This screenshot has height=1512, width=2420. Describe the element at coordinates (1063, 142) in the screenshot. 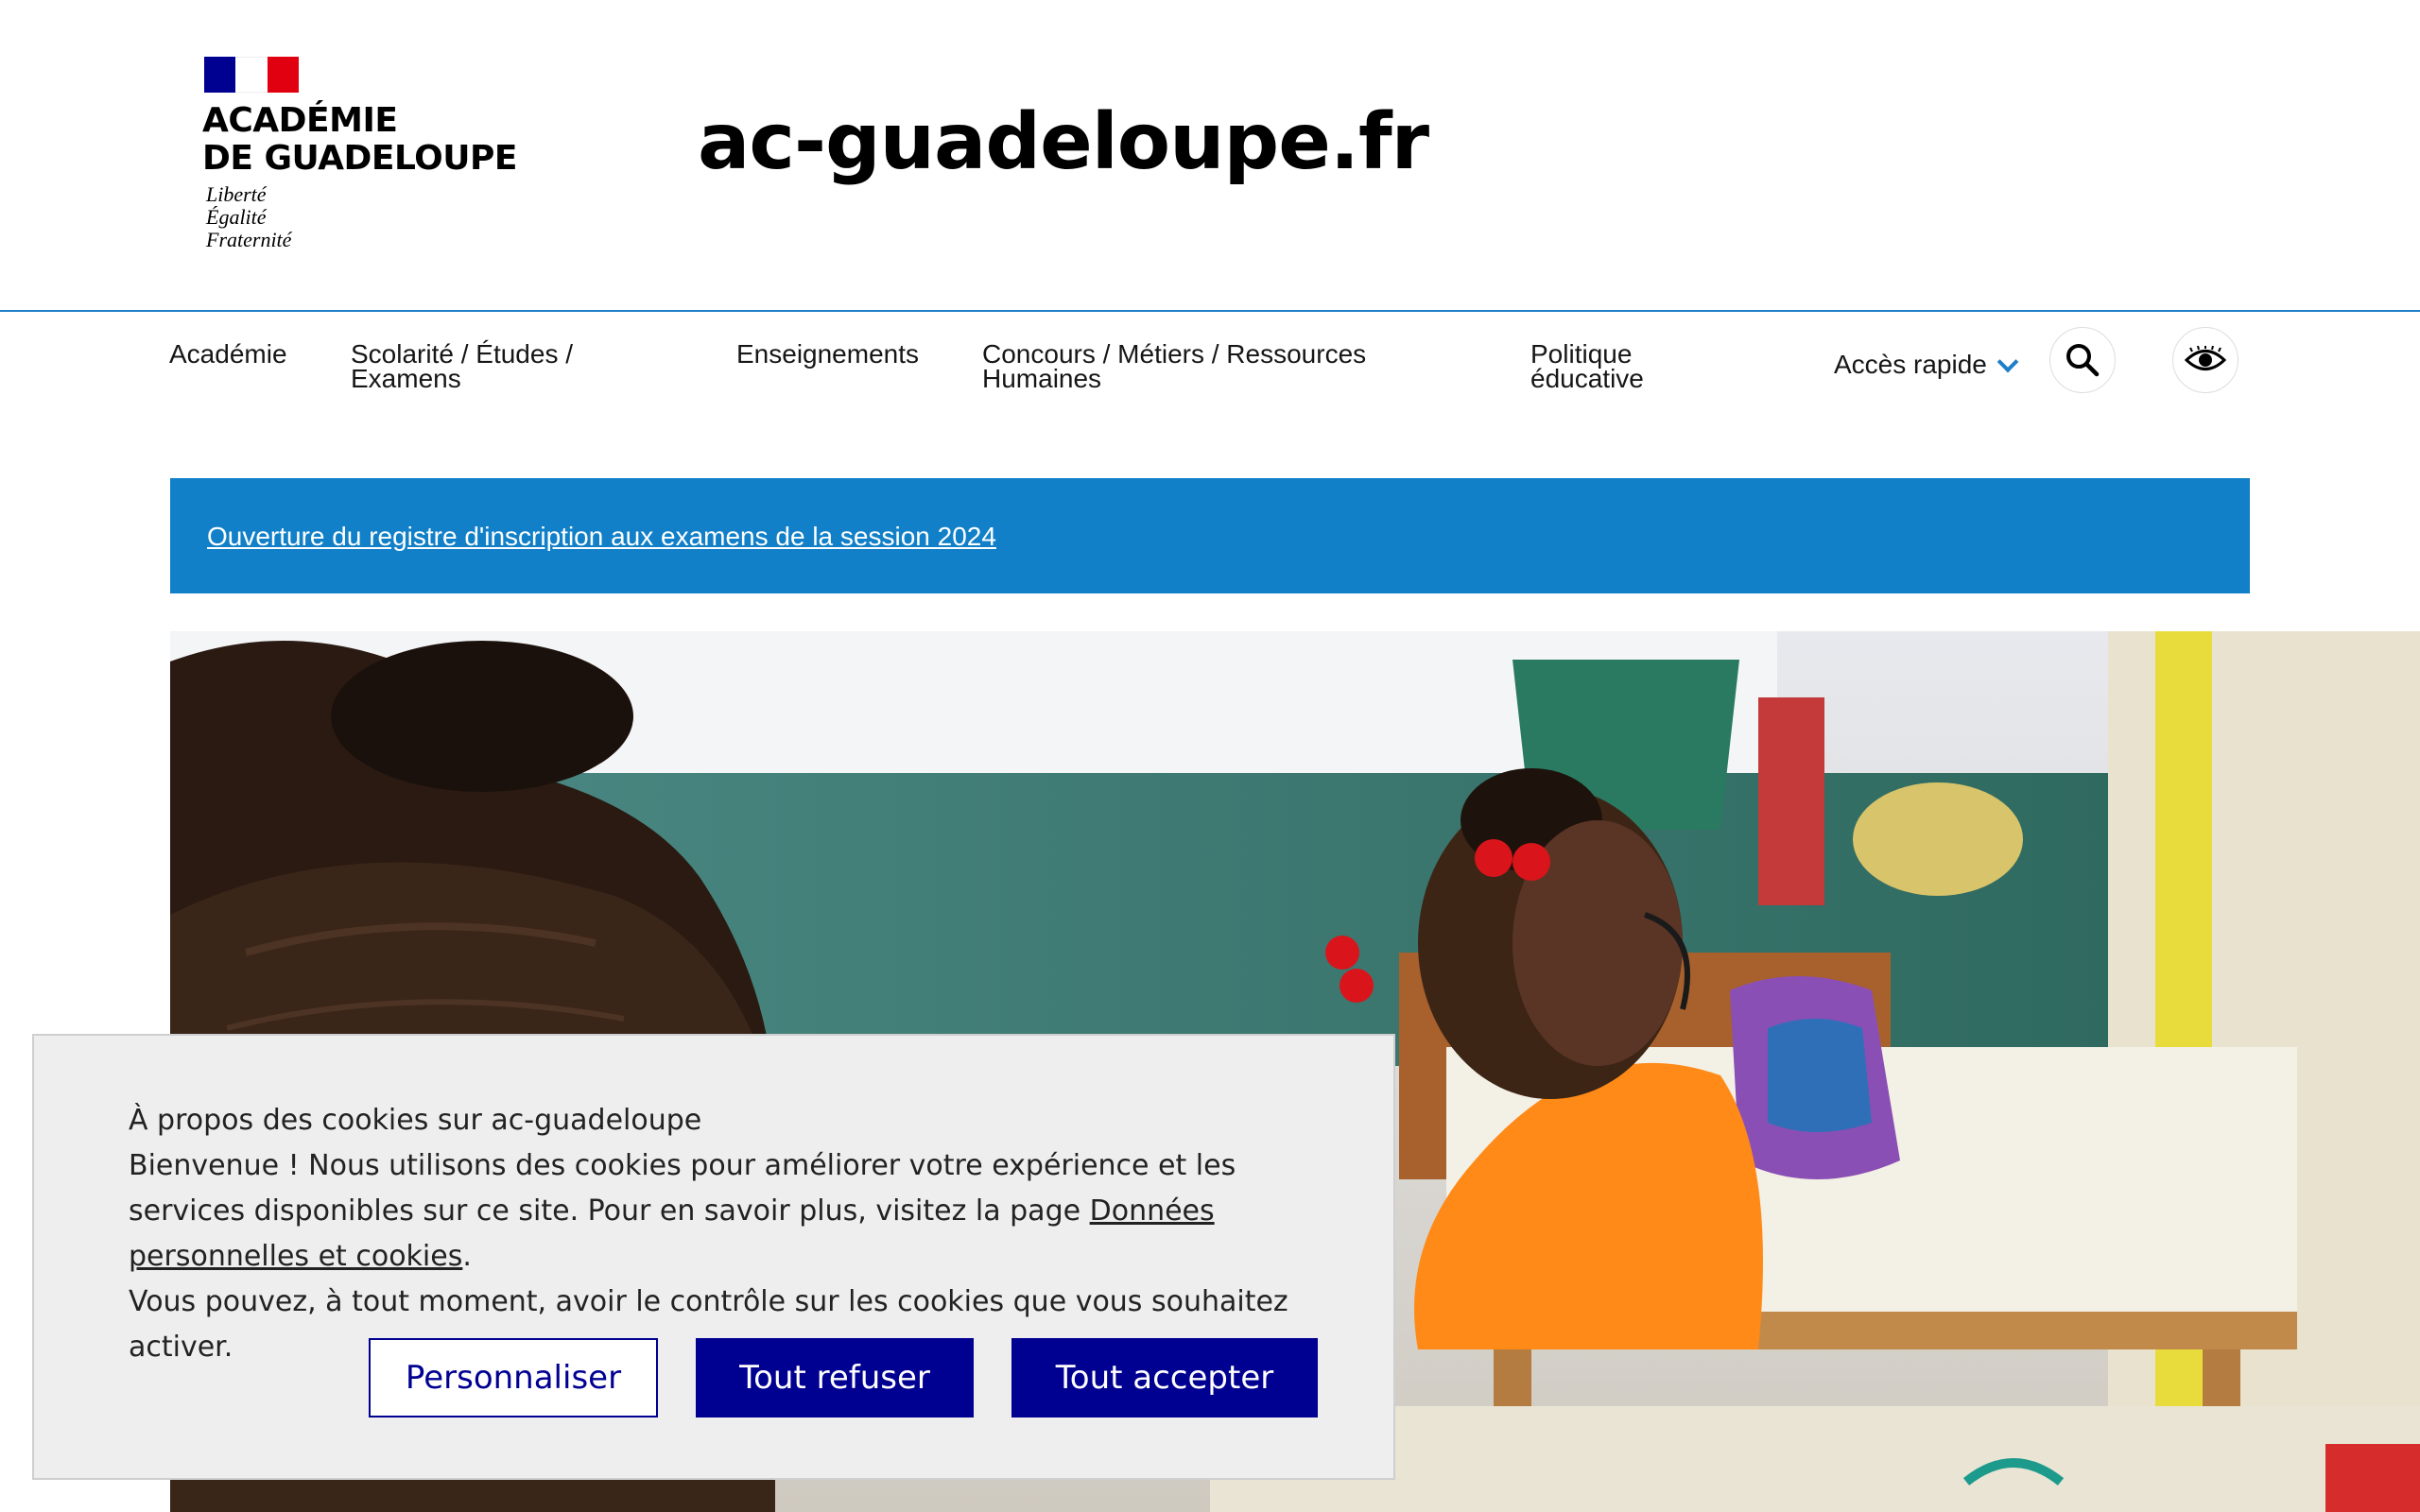

I see `site-title: ac-guadeloupe.fr` at that location.